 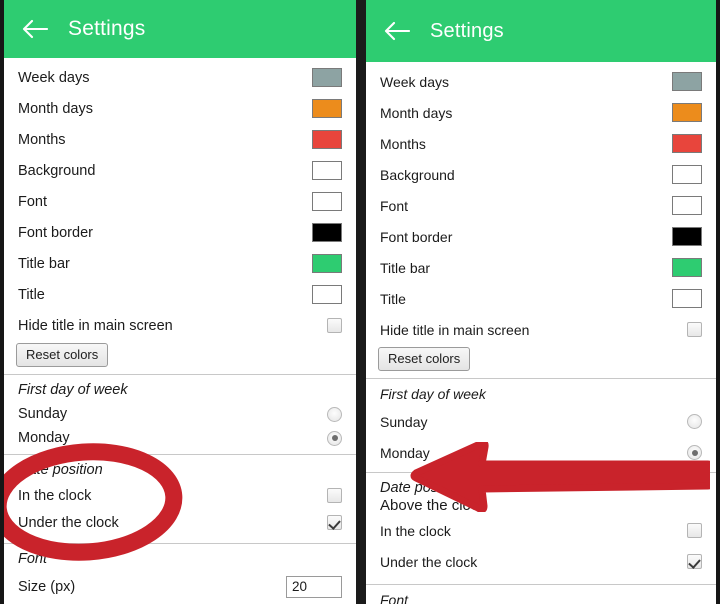 I want to click on first-day-section-right: First day of week Sunday Monday, so click(x=541, y=426).